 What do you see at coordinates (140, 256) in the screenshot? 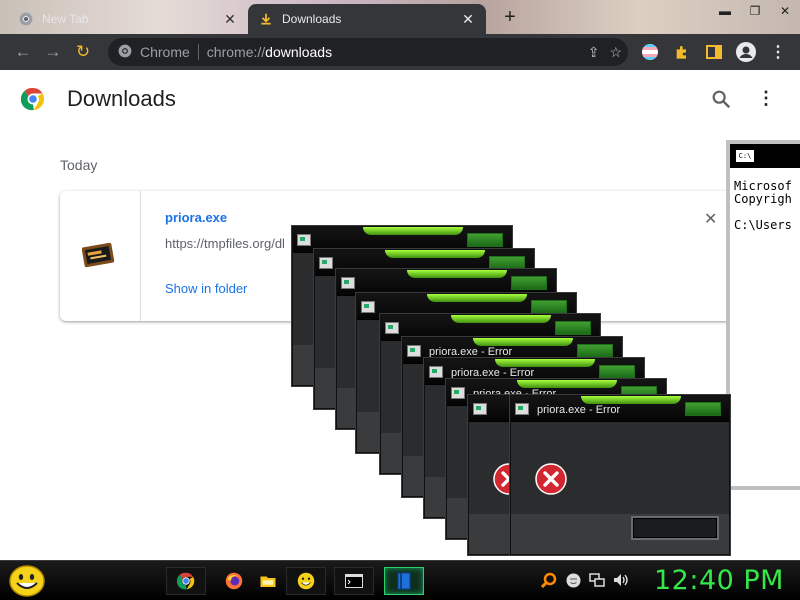
I see `card-divider` at bounding box center [140, 256].